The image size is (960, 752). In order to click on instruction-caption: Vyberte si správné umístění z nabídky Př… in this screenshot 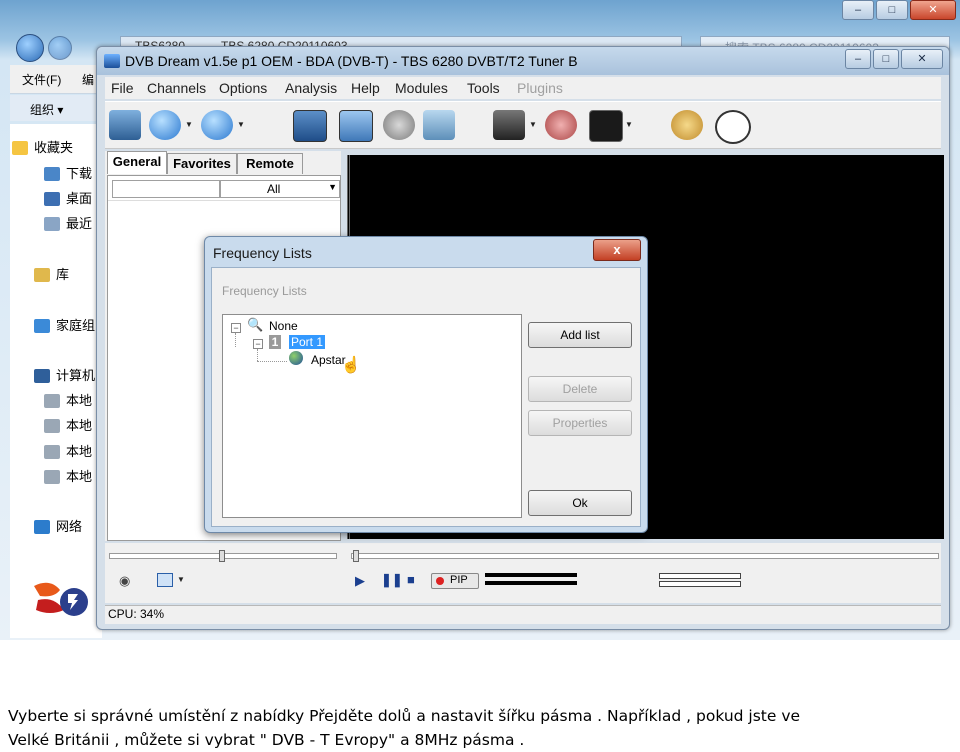, I will do `click(480, 728)`.